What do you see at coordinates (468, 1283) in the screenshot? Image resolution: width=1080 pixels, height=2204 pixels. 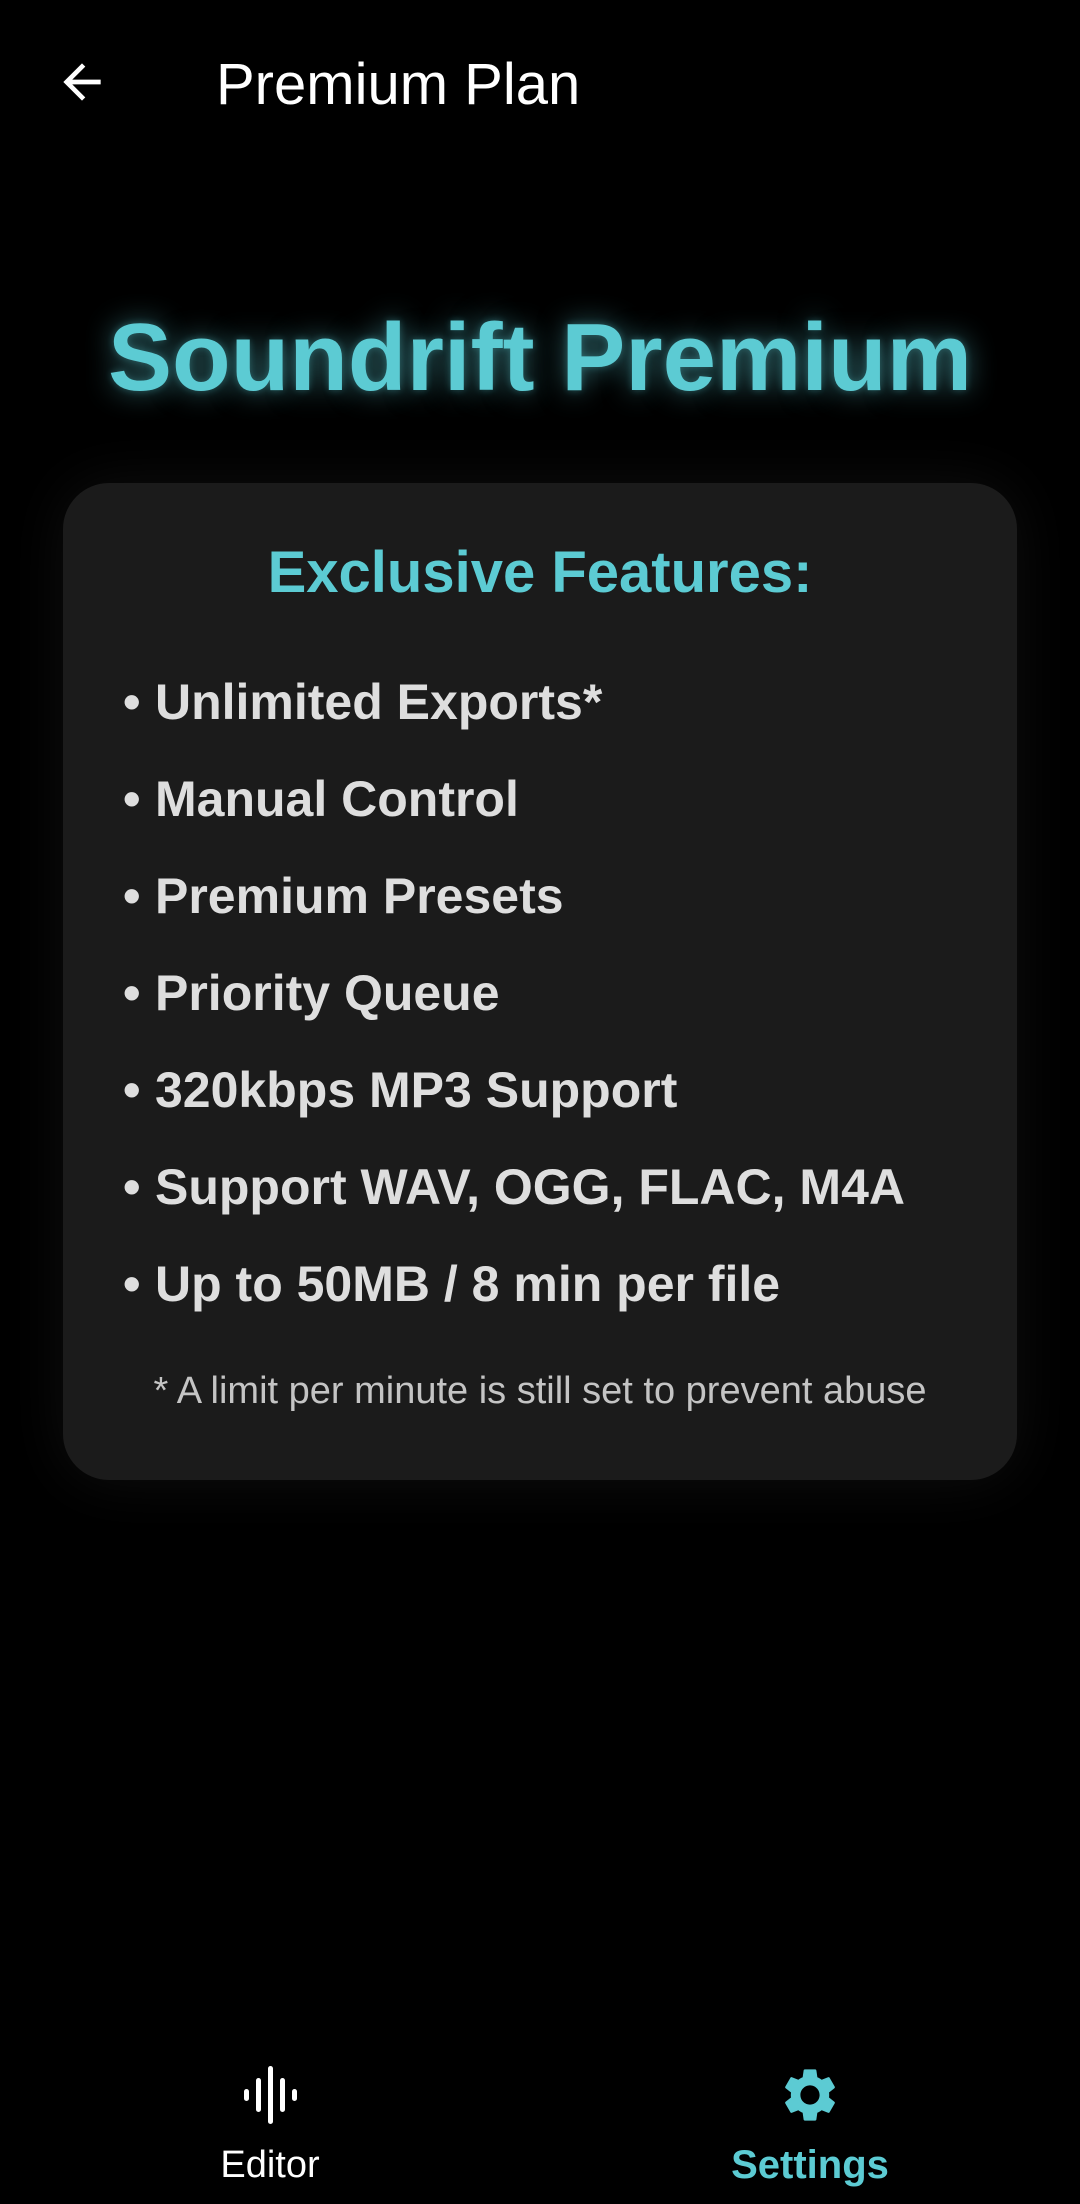 I see `feature-text: Up to 50MB / 8 min per file` at bounding box center [468, 1283].